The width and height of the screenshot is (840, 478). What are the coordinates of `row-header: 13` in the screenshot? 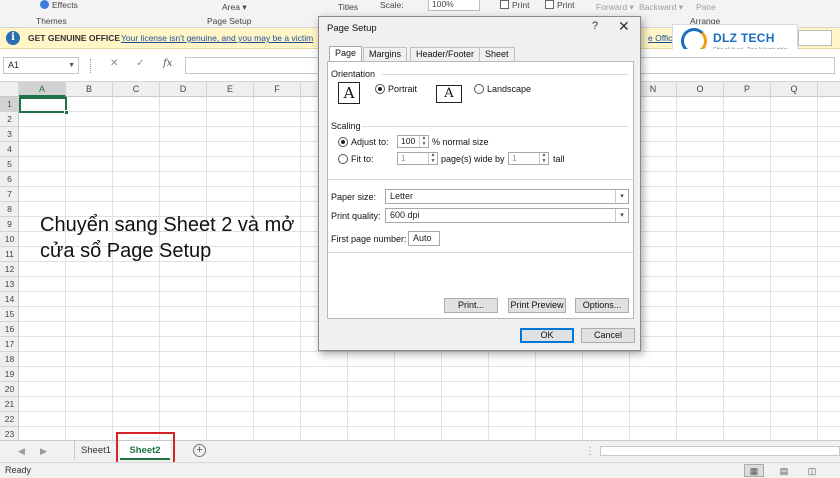 It's located at (9, 284).